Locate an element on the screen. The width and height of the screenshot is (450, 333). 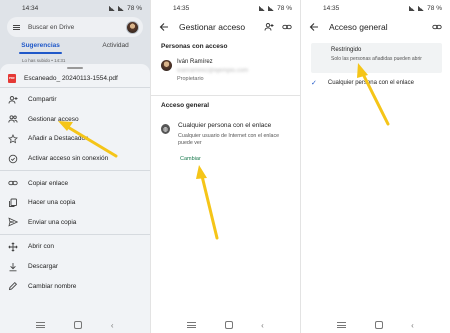
option-title: Cualquier persona con el enlace is located at coordinates (370, 83).